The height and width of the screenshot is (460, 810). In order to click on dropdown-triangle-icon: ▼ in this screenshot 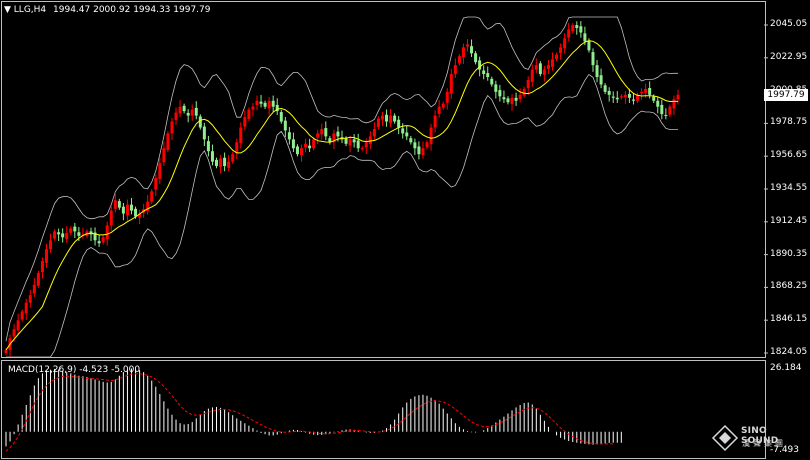, I will do `click(7, 10)`.